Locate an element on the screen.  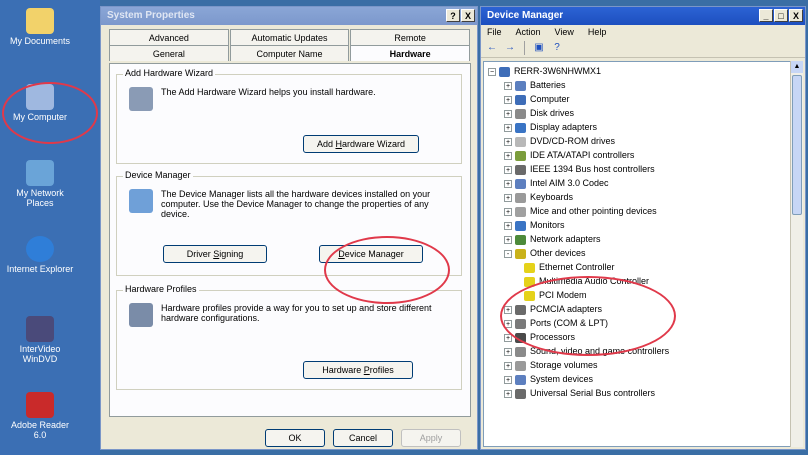
desktop-icon-my-documents: My Documents is located at coordinates (40, 27).